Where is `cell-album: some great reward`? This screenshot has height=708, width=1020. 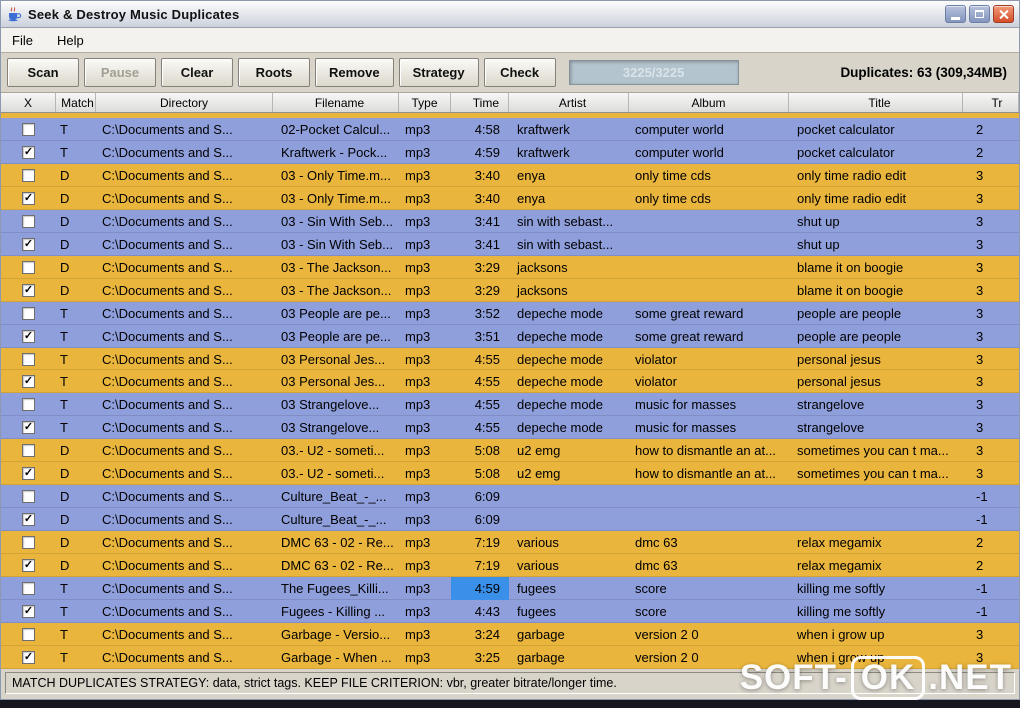 cell-album: some great reward is located at coordinates (709, 336).